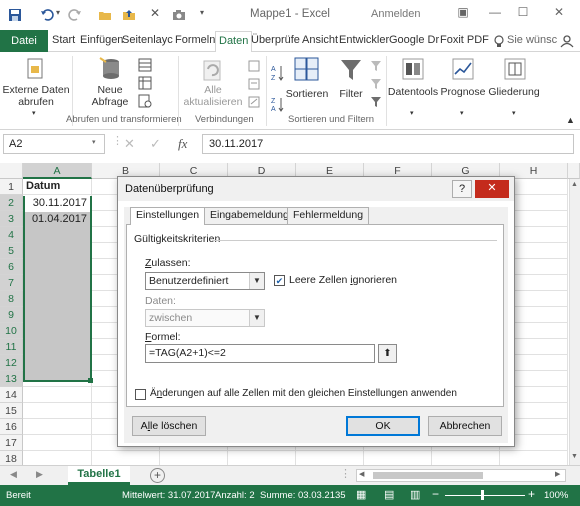 This screenshot has height=506, width=580. I want to click on cell-a2: 30.11.2017, so click(57, 204).